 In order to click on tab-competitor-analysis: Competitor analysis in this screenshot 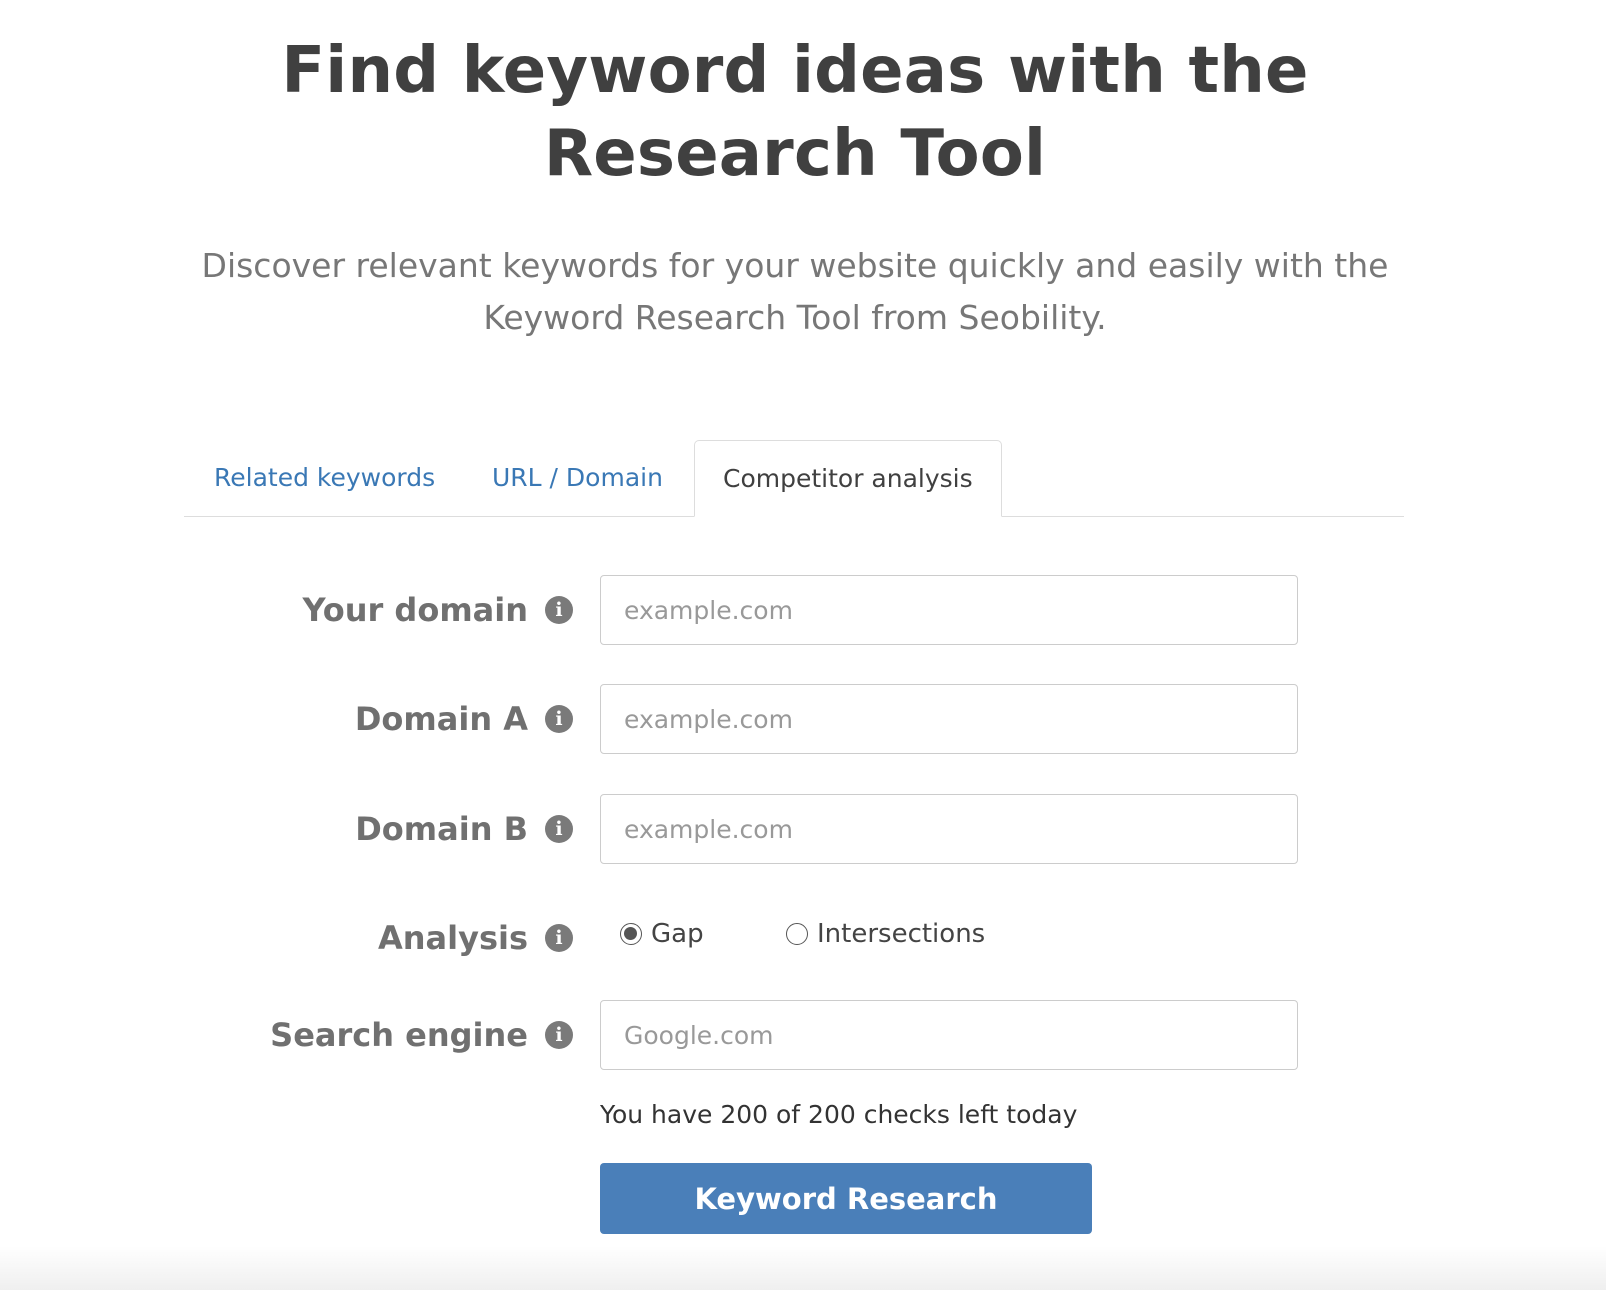, I will do `click(848, 478)`.